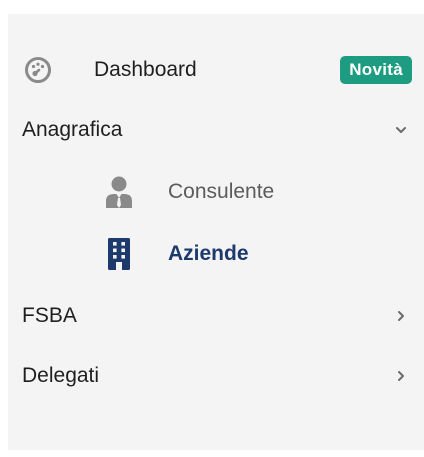 The height and width of the screenshot is (457, 424). What do you see at coordinates (216, 130) in the screenshot?
I see `sidebar-item-anagrafica: Anagrafica` at bounding box center [216, 130].